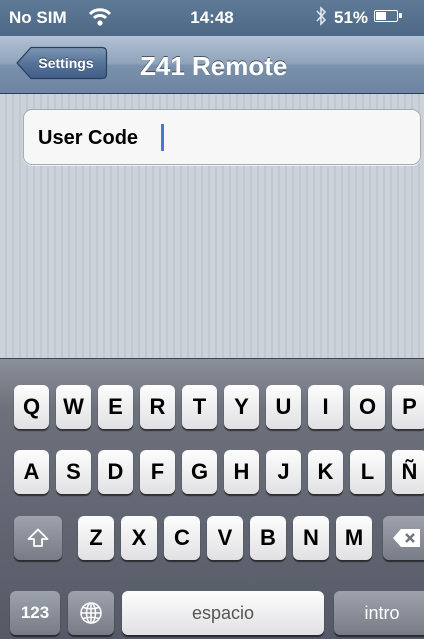 This screenshot has width=424, height=639. I want to click on space-key: espacio, so click(223, 613).